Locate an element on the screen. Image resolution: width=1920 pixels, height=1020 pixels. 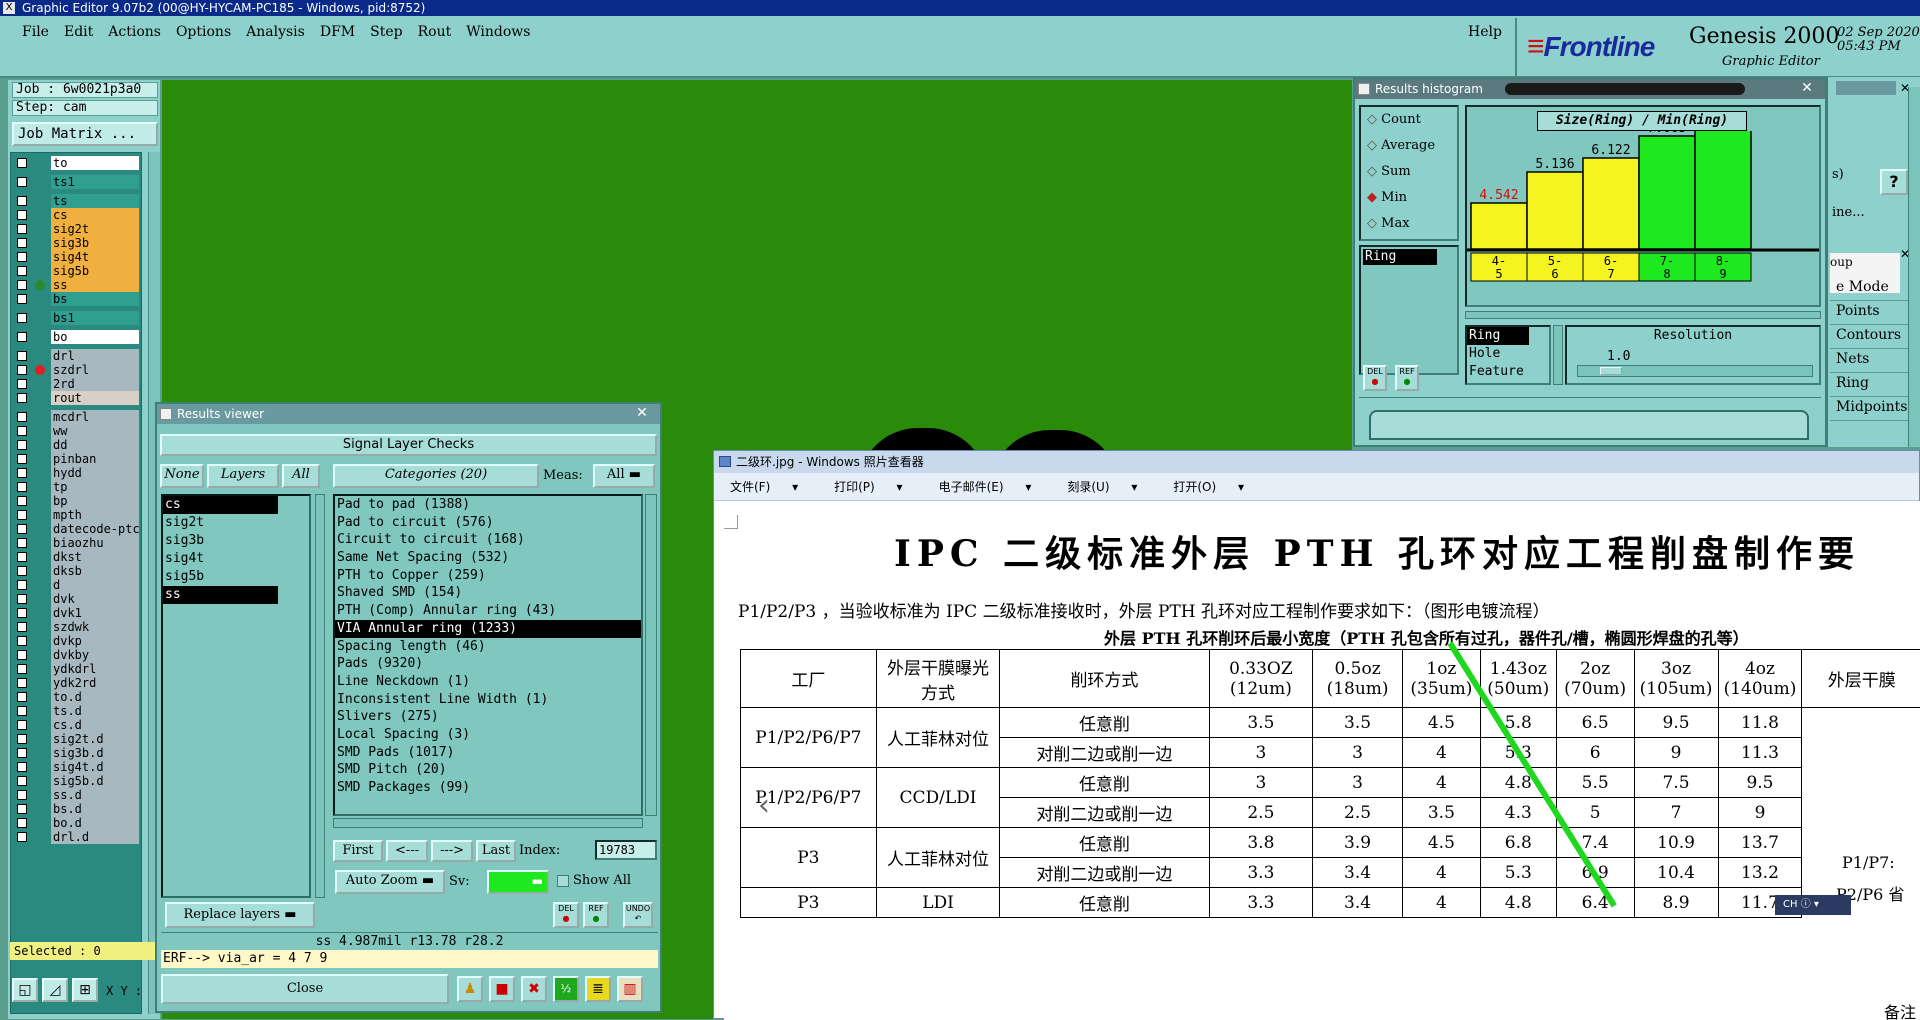
category-item: PTH (Comp) Annular ring (43) is located at coordinates (488, 611).